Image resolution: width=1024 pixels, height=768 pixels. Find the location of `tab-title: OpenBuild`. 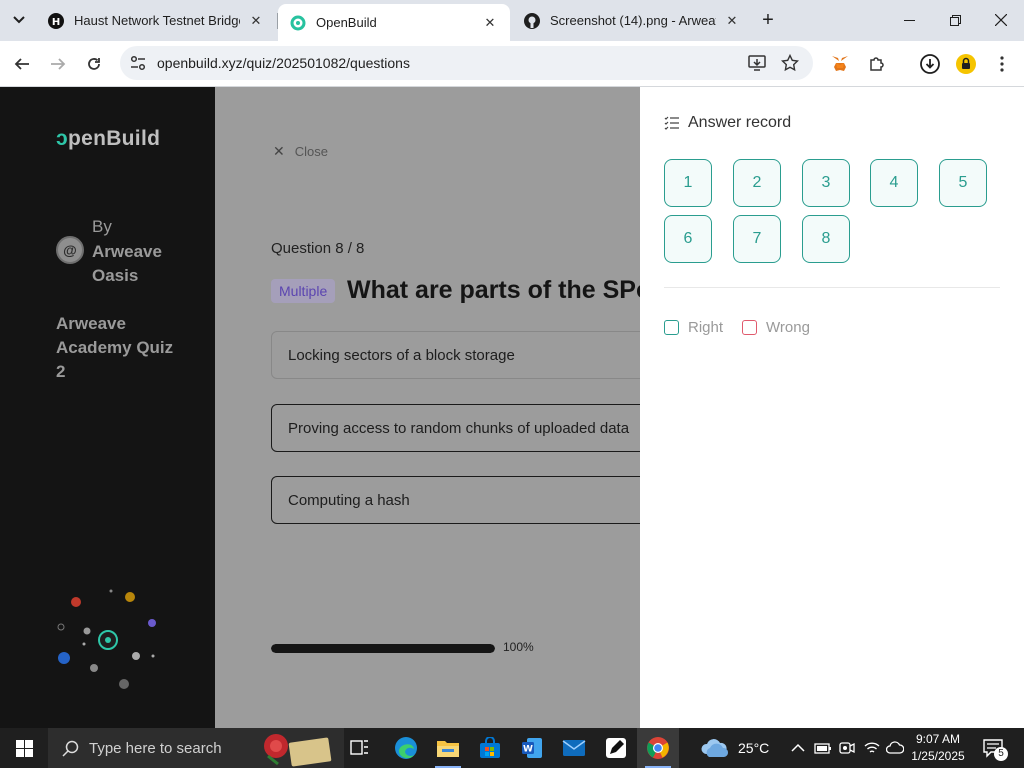

tab-title: OpenBuild is located at coordinates (346, 22).